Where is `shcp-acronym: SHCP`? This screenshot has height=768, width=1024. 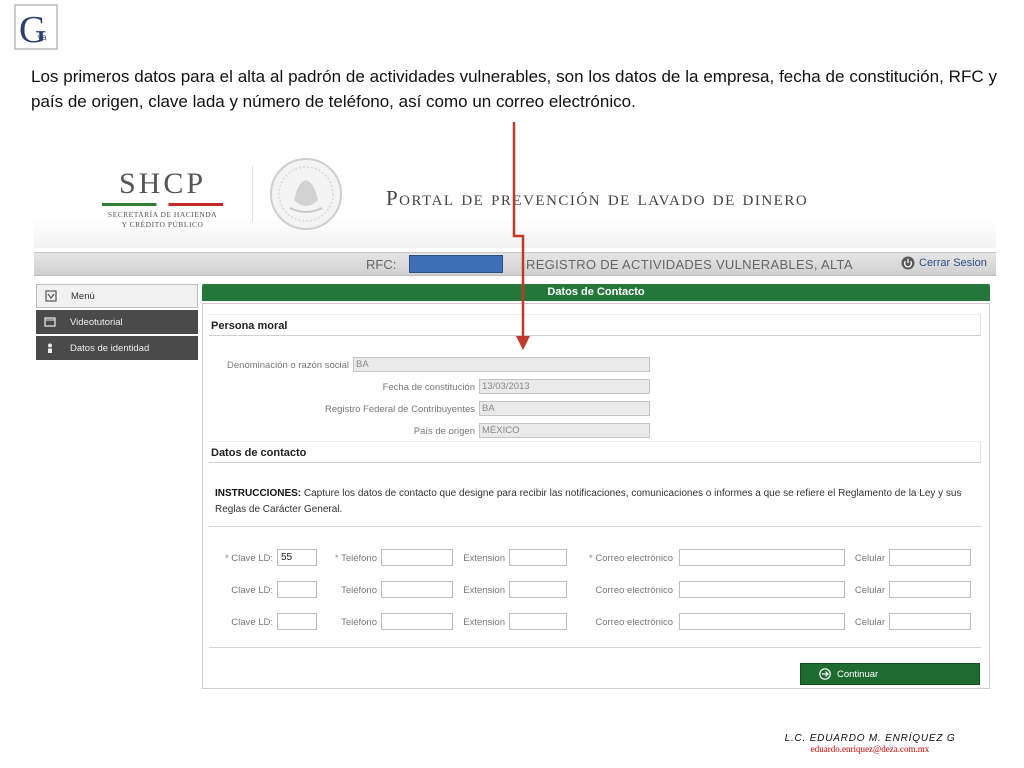
shcp-acronym: SHCP is located at coordinates (162, 183).